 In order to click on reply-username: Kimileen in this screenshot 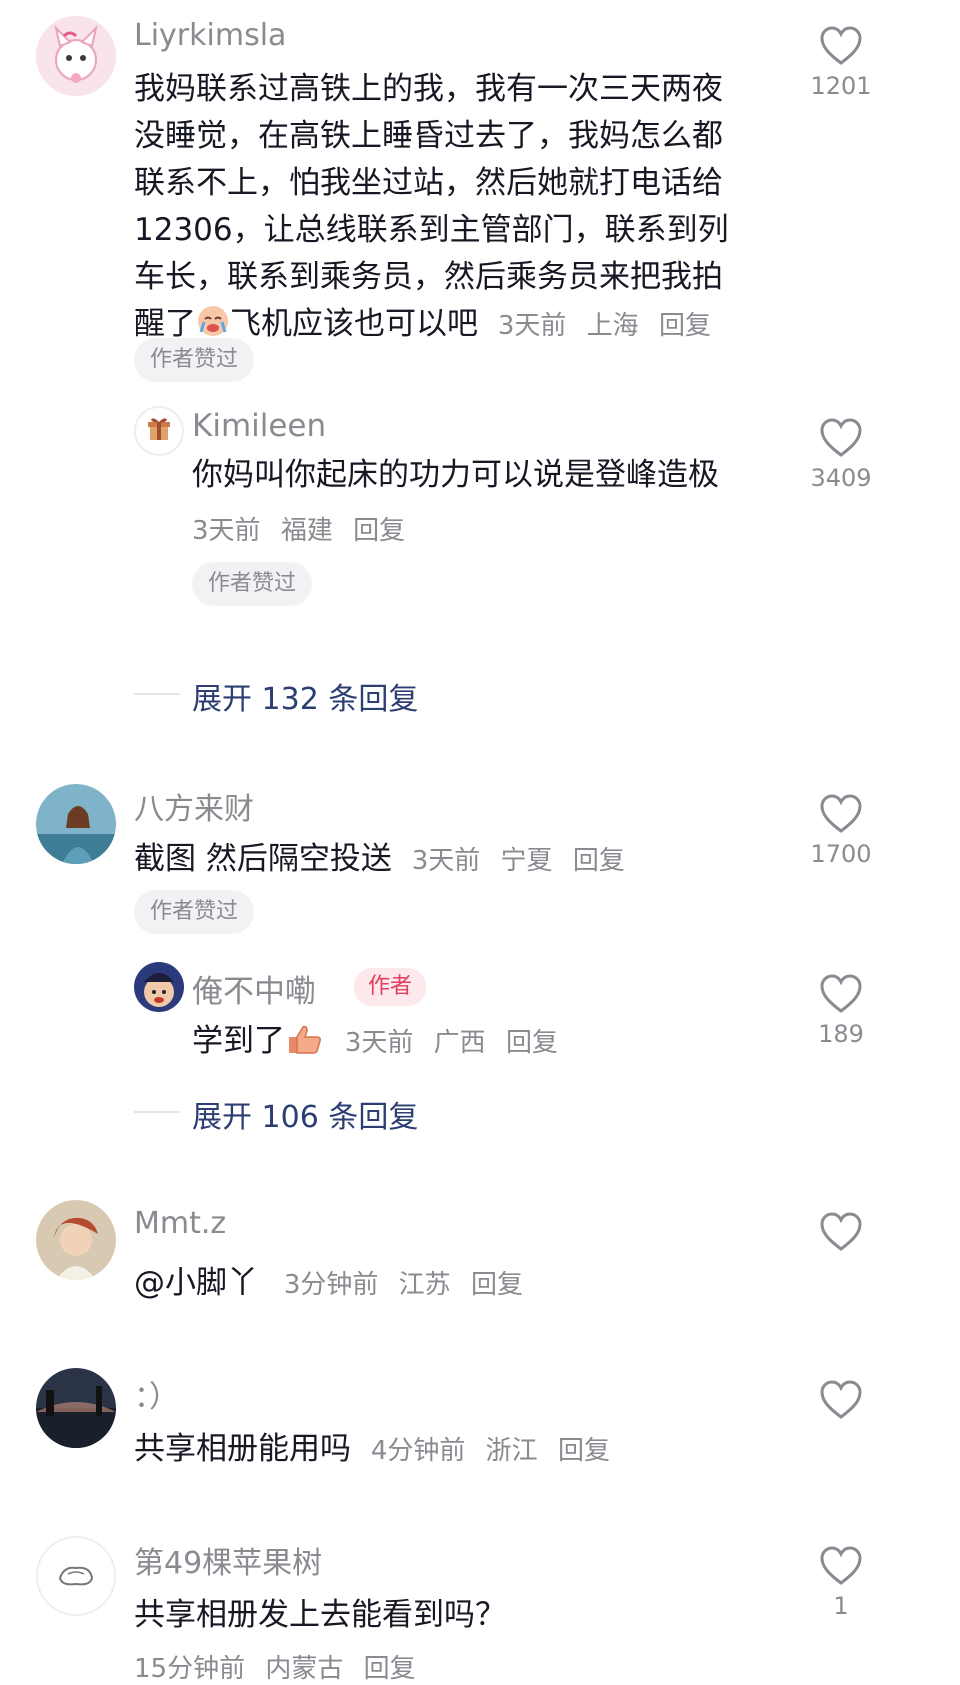, I will do `click(259, 426)`.